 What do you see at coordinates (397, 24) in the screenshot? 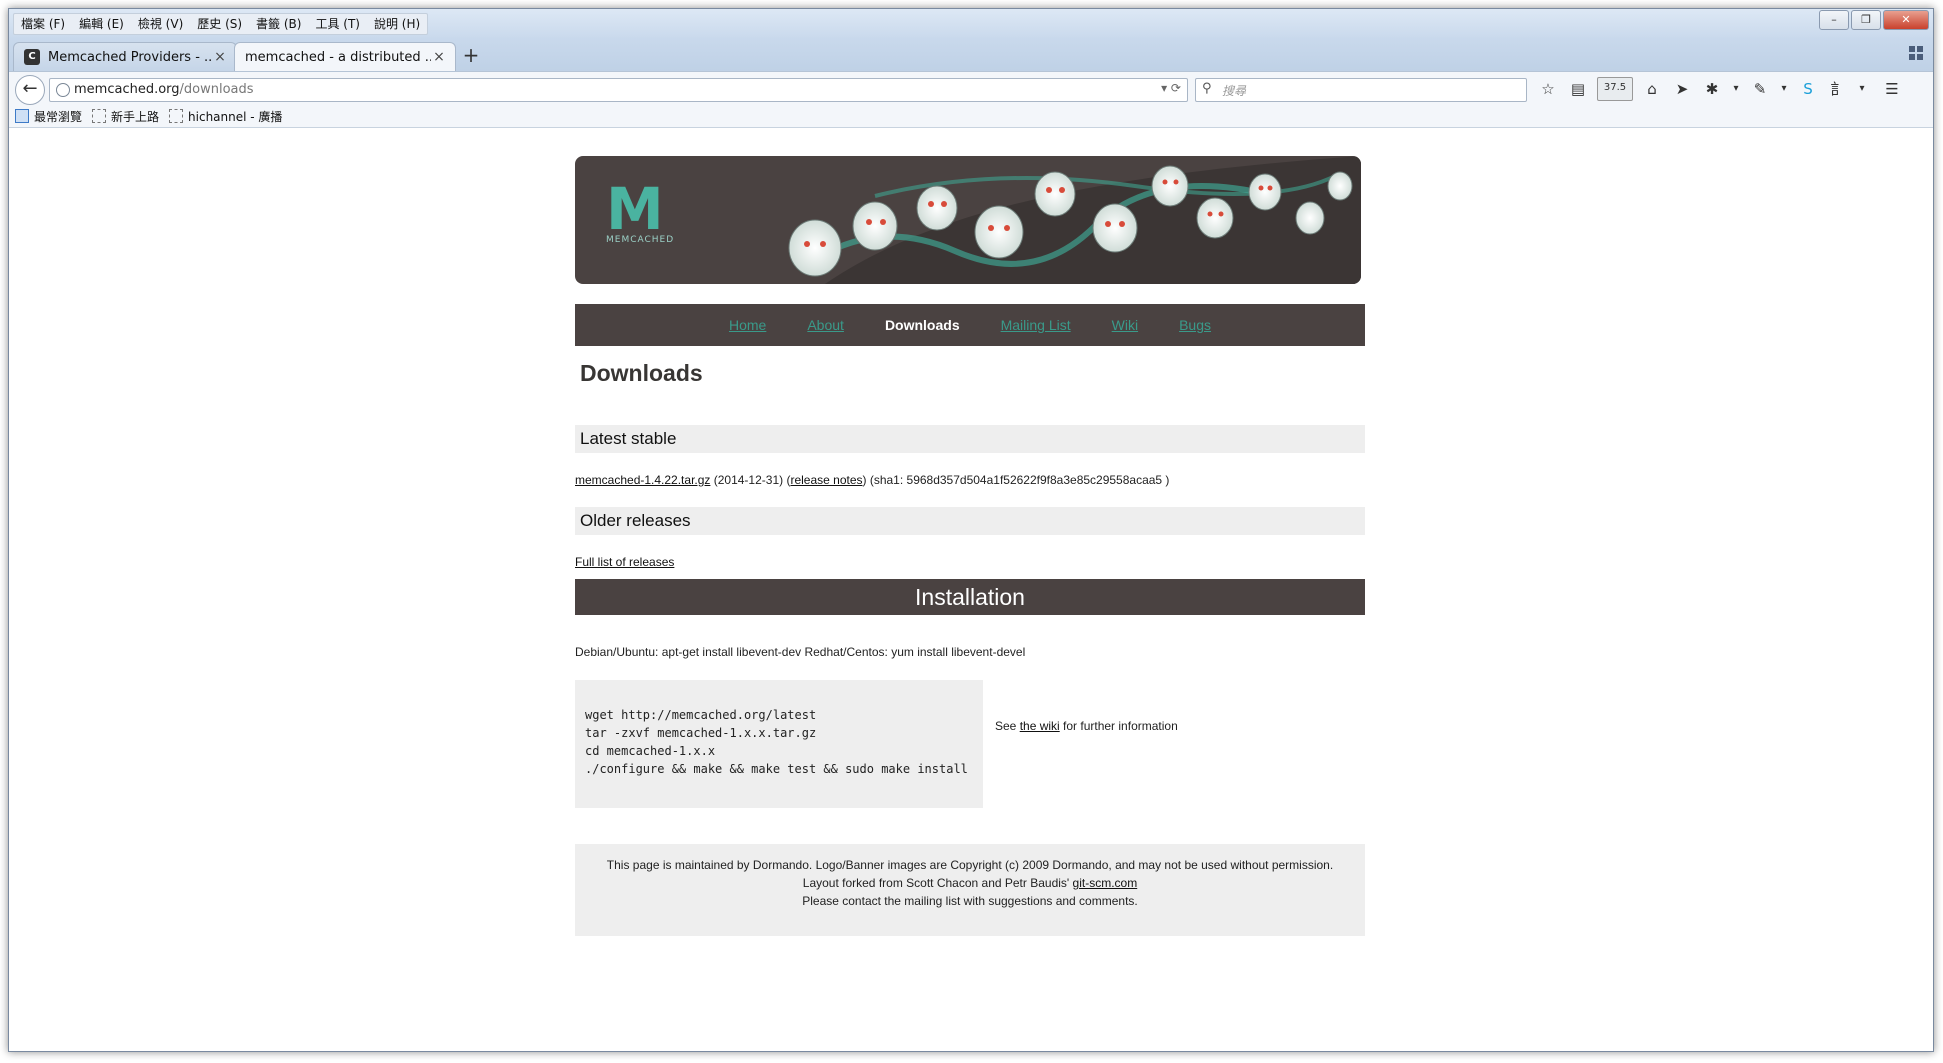
I see `menu-help: 說明 (H)` at bounding box center [397, 24].